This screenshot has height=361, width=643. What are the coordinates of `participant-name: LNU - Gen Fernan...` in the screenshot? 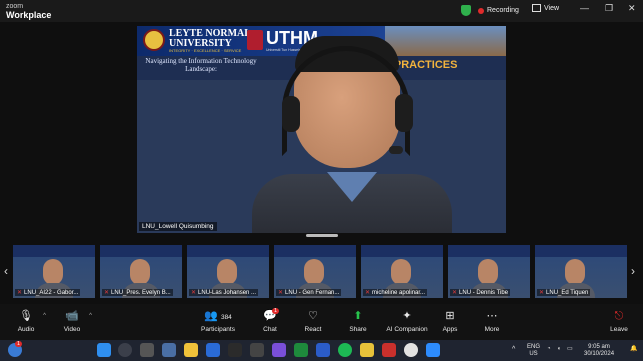 It's located at (312, 293).